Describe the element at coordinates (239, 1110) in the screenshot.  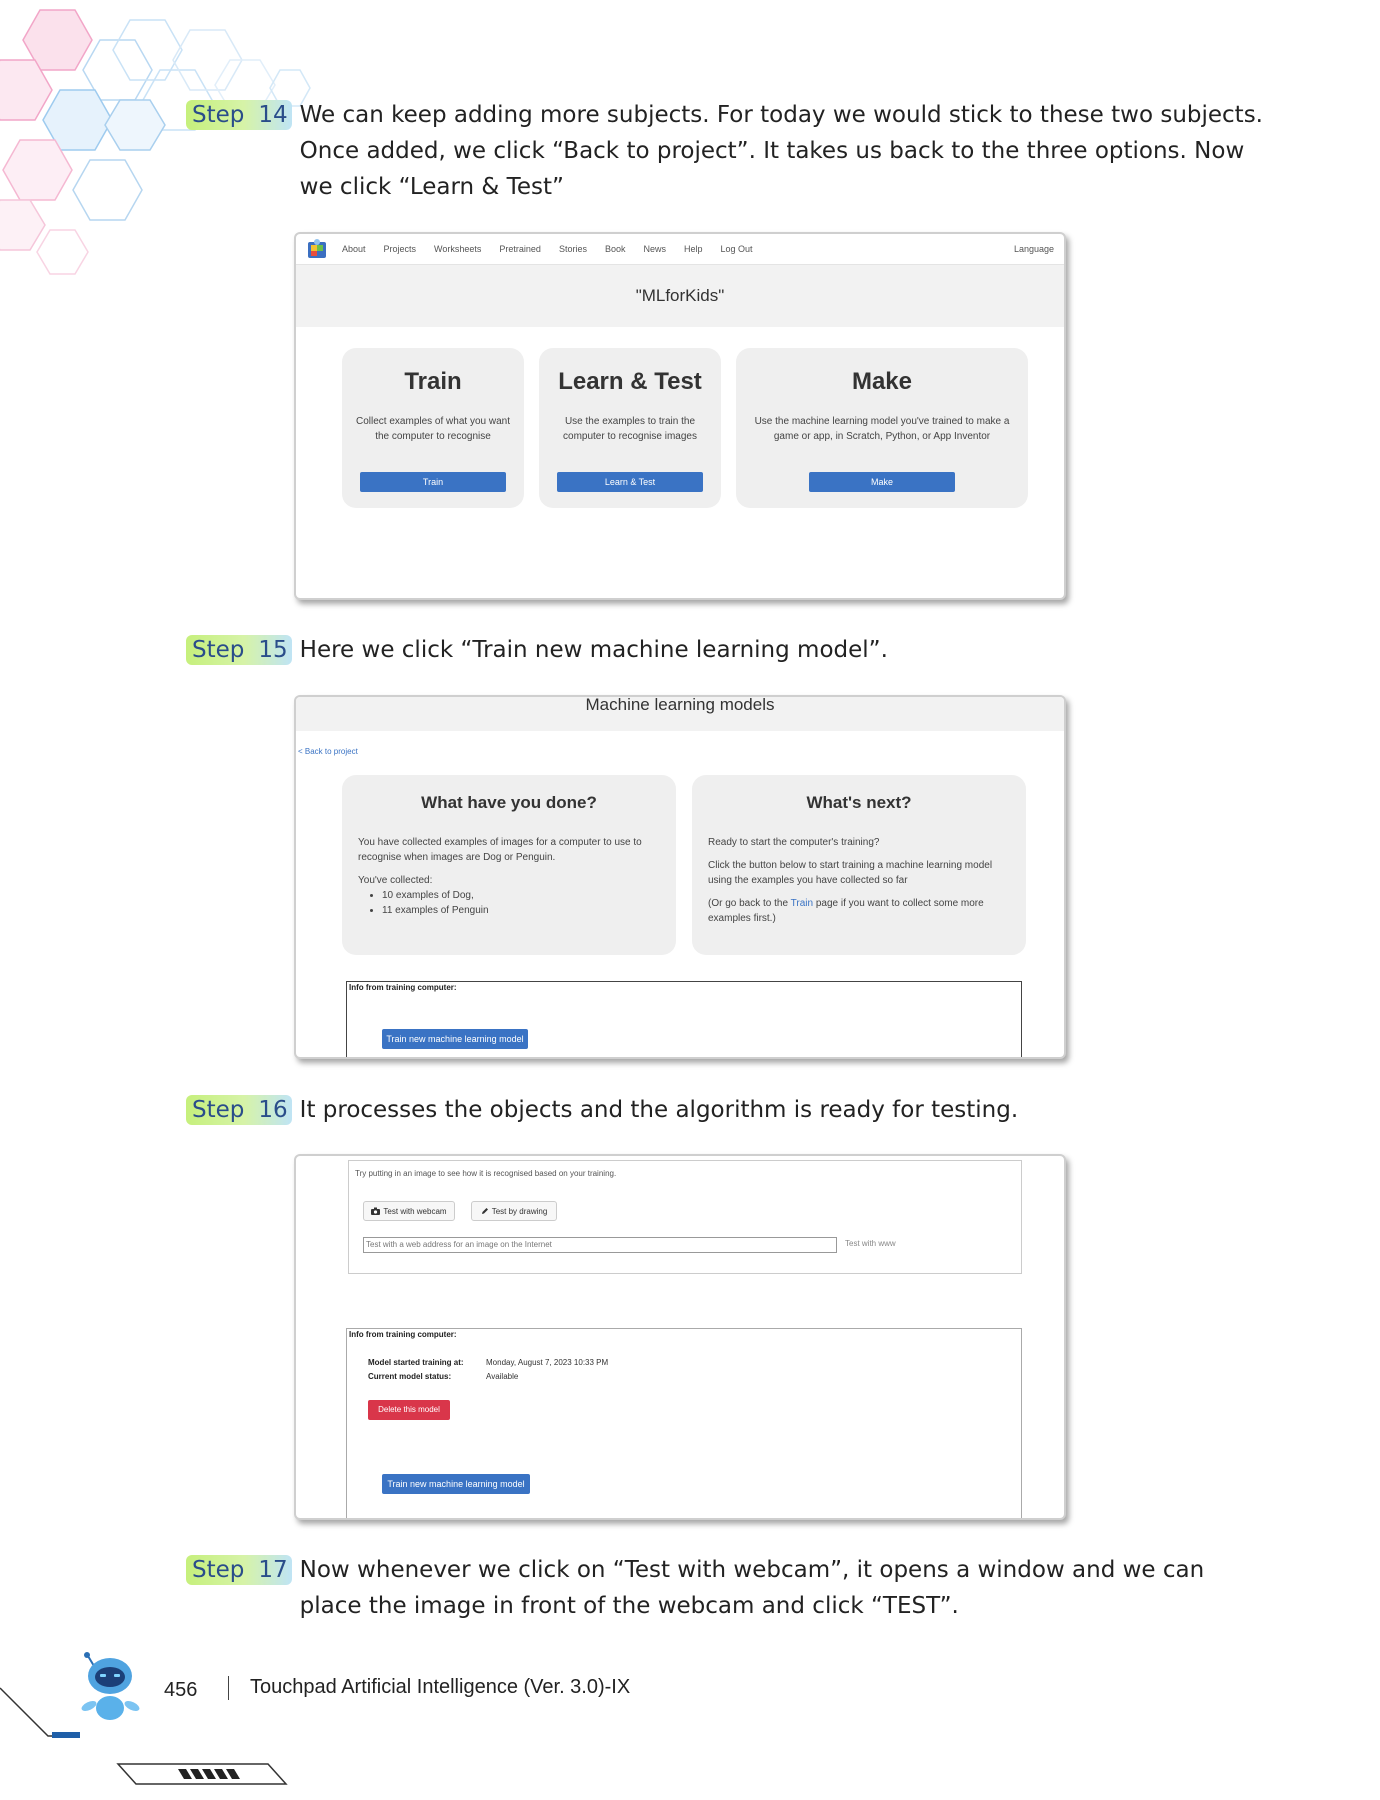
I see `step-badge: Step 16` at that location.